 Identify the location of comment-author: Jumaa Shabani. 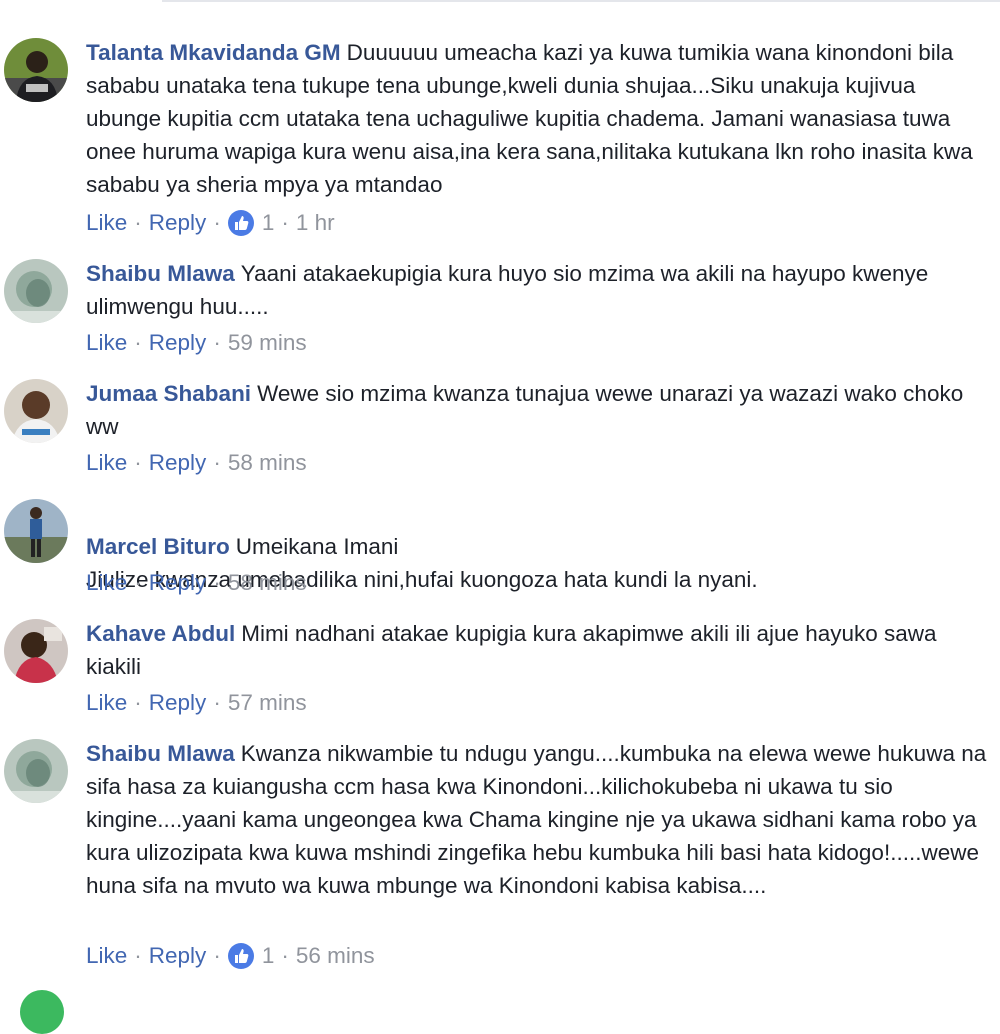
(168, 393).